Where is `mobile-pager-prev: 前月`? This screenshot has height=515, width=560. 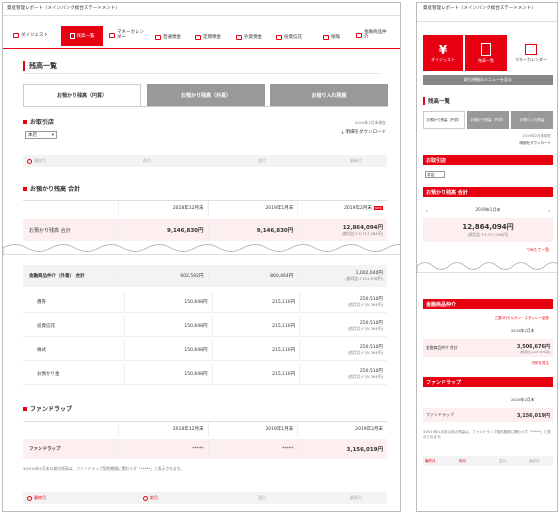
mobile-pager-prev: 前月 is located at coordinates (462, 461).